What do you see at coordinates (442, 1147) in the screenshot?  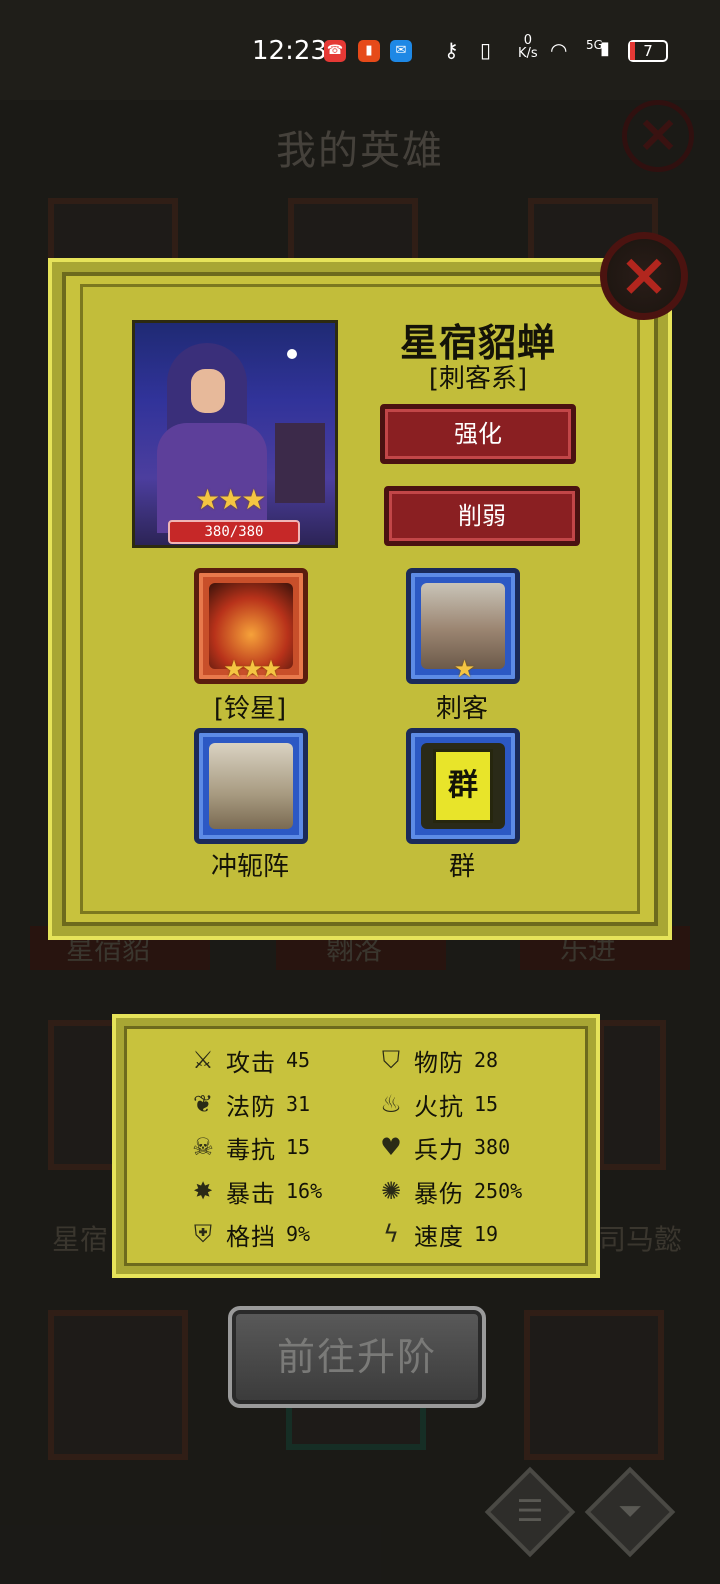 I see `stat-troops: ♥ 兵力 380` at bounding box center [442, 1147].